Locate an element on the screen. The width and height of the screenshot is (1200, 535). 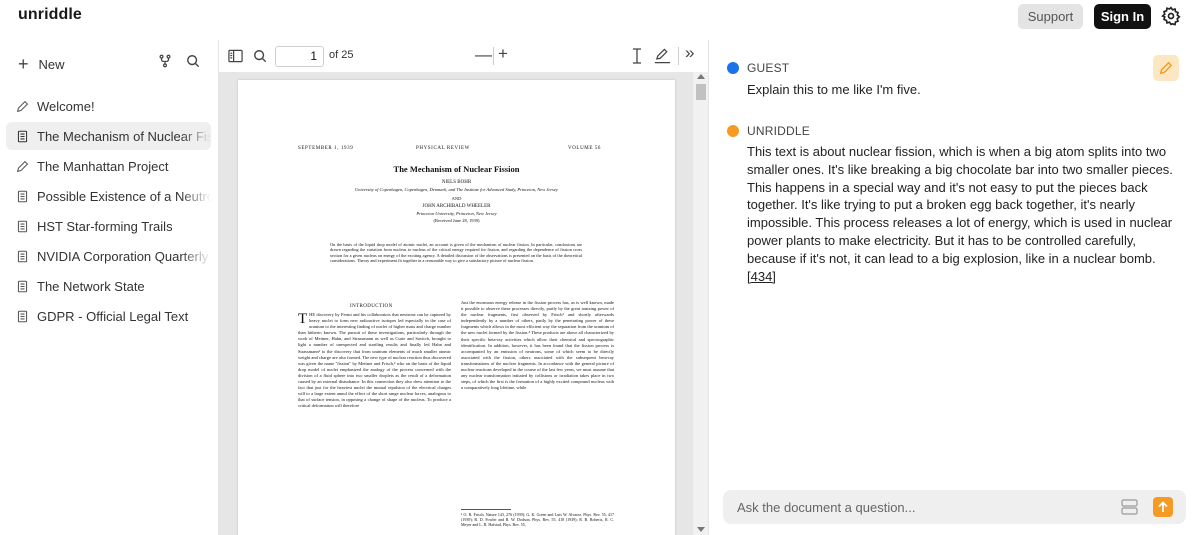
sidebar-item-network-state: The Network State is located at coordinates (108, 286).